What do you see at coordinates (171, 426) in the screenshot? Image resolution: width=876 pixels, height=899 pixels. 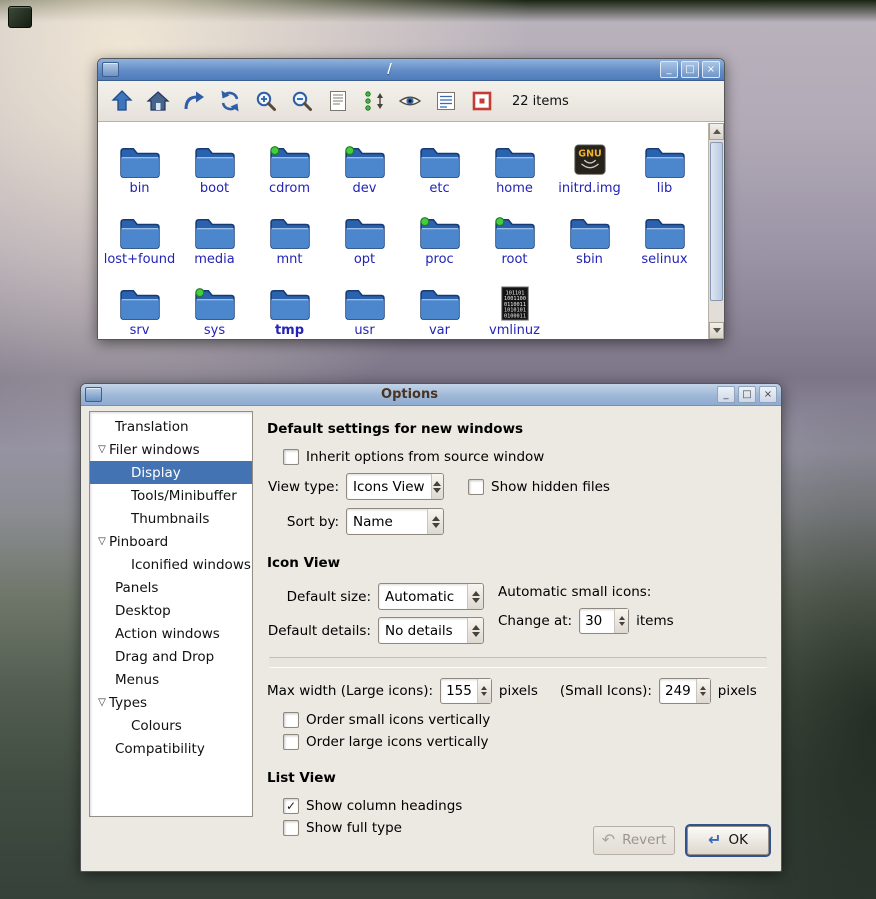 I see `sidebar-item-translation: Translation` at bounding box center [171, 426].